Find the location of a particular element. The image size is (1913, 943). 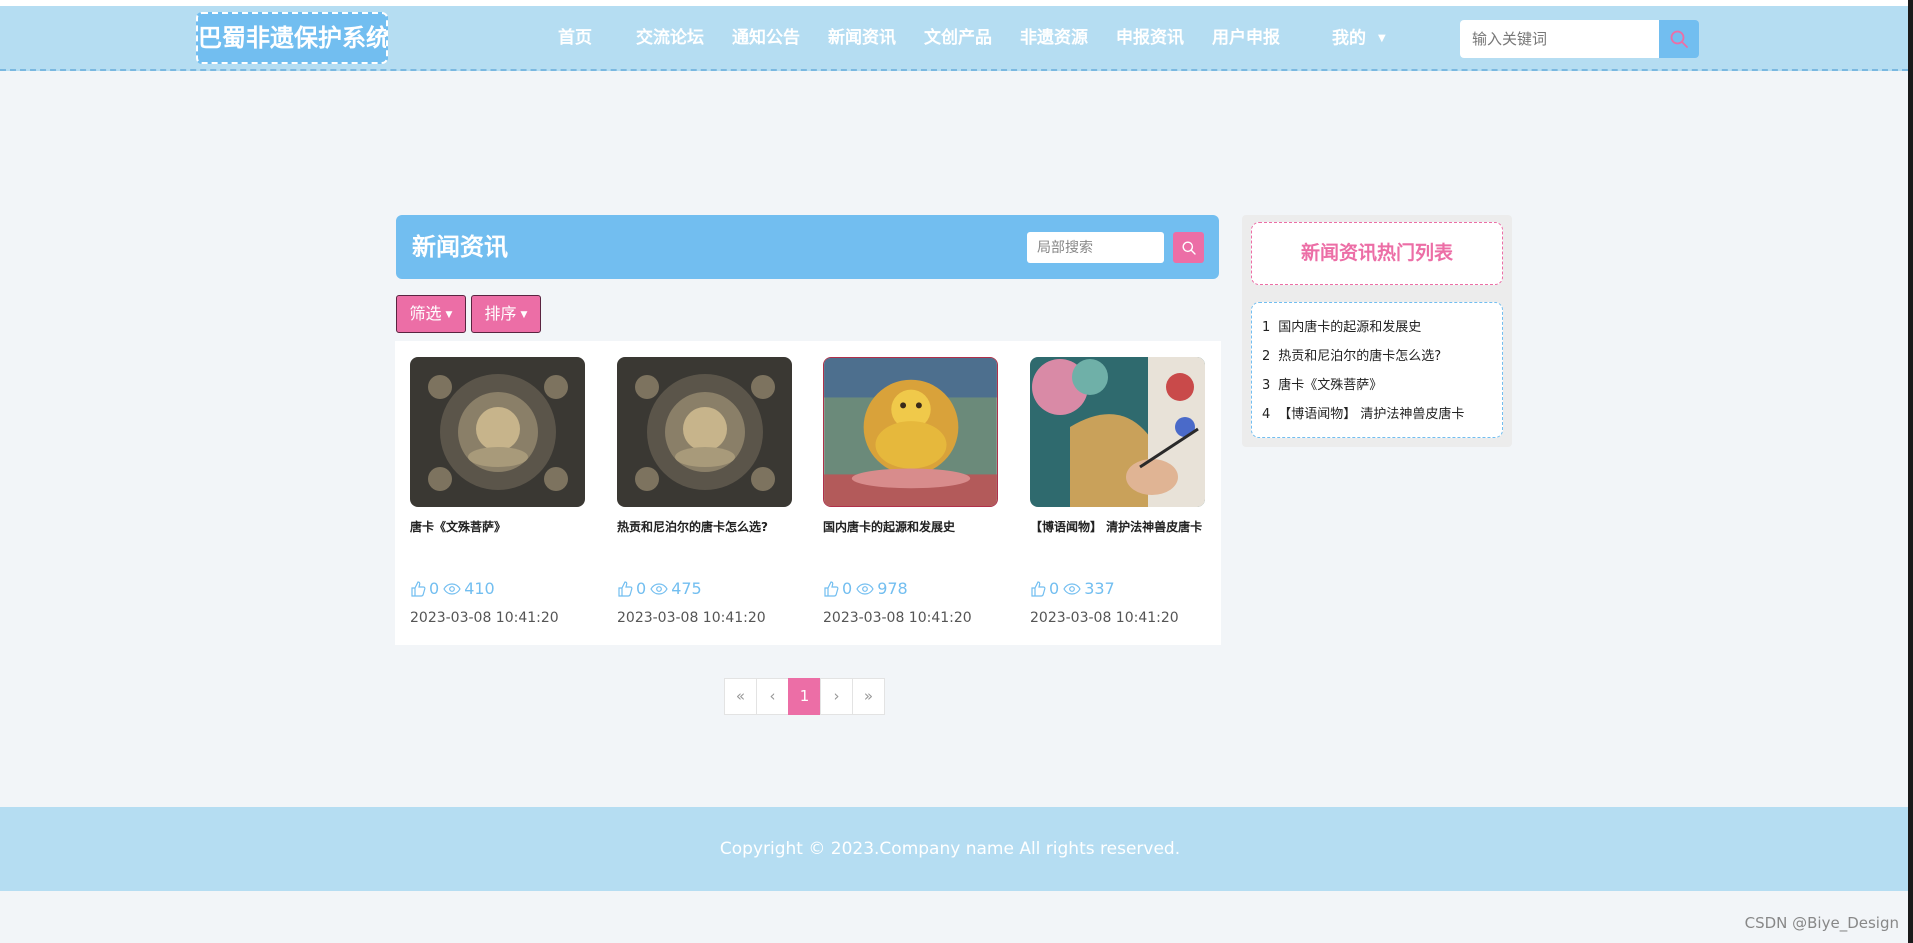

sort-label: 排序 is located at coordinates (500, 313).